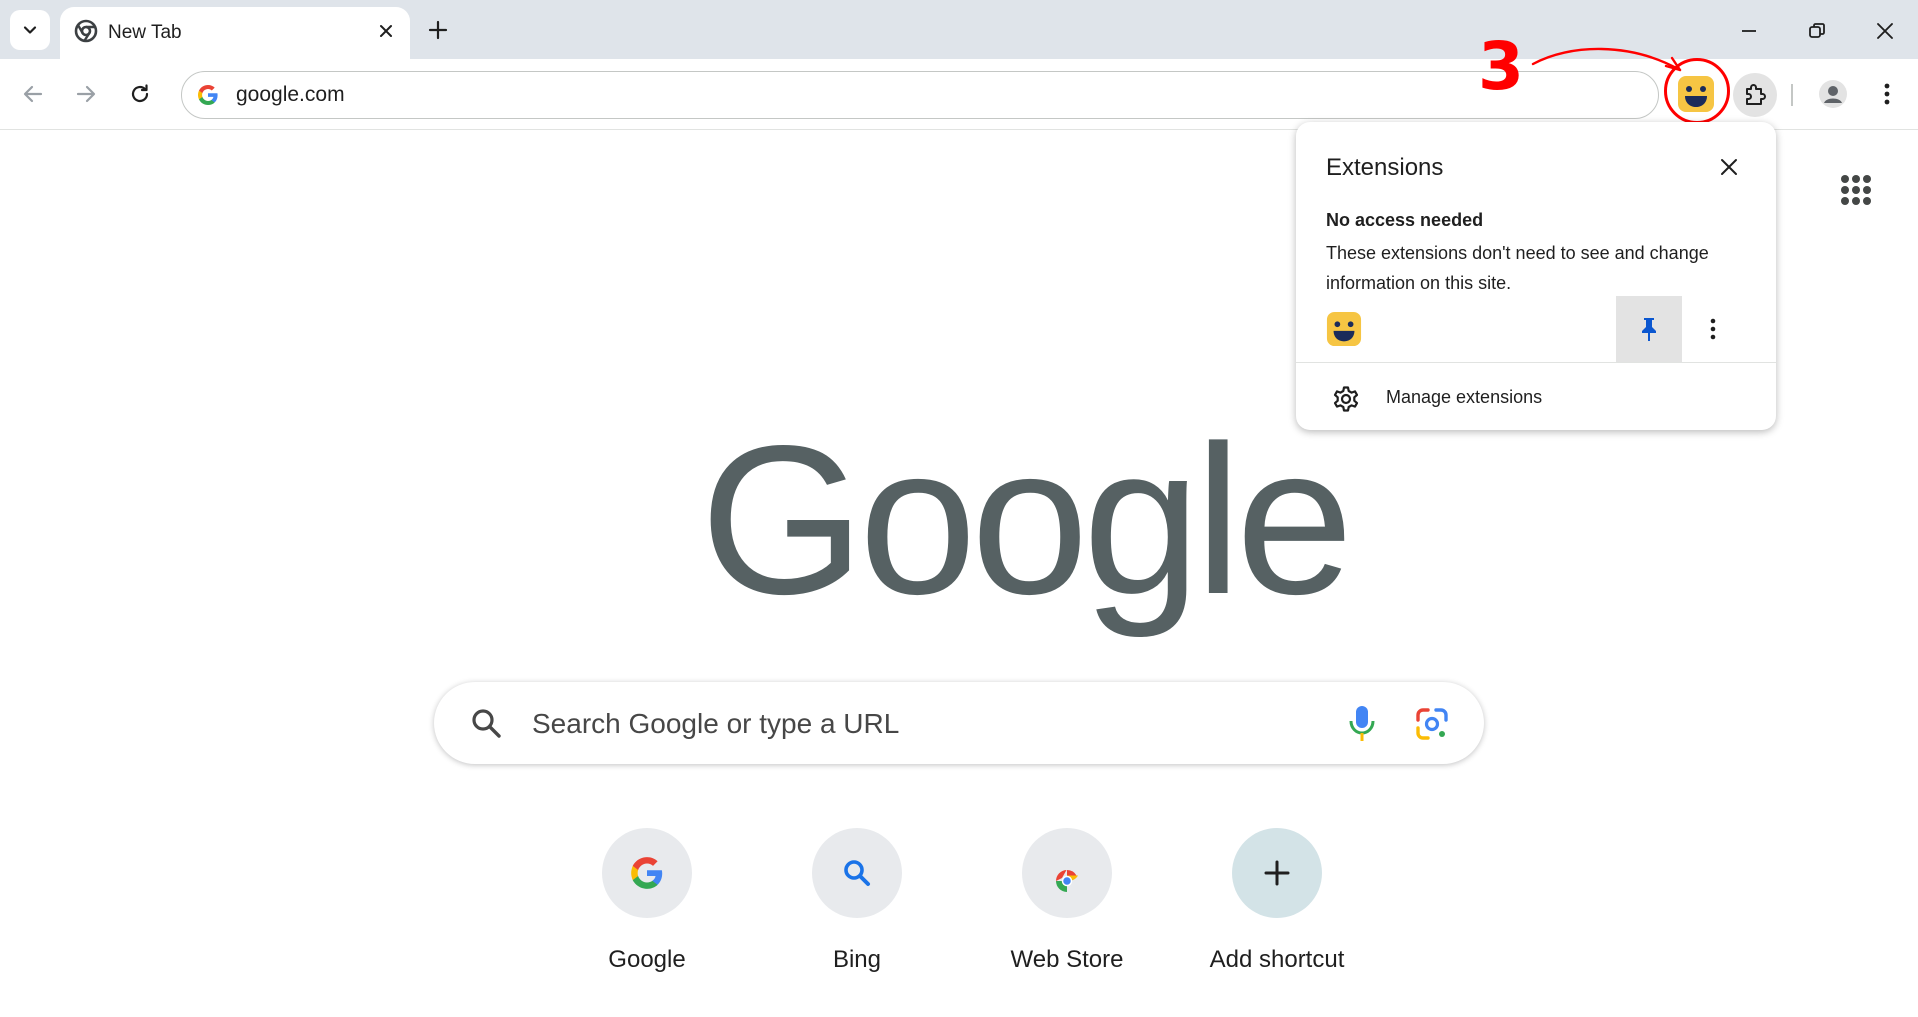 The width and height of the screenshot is (1918, 1017). Describe the element at coordinates (1067, 879) in the screenshot. I see `chrome-web-store-icon` at that location.